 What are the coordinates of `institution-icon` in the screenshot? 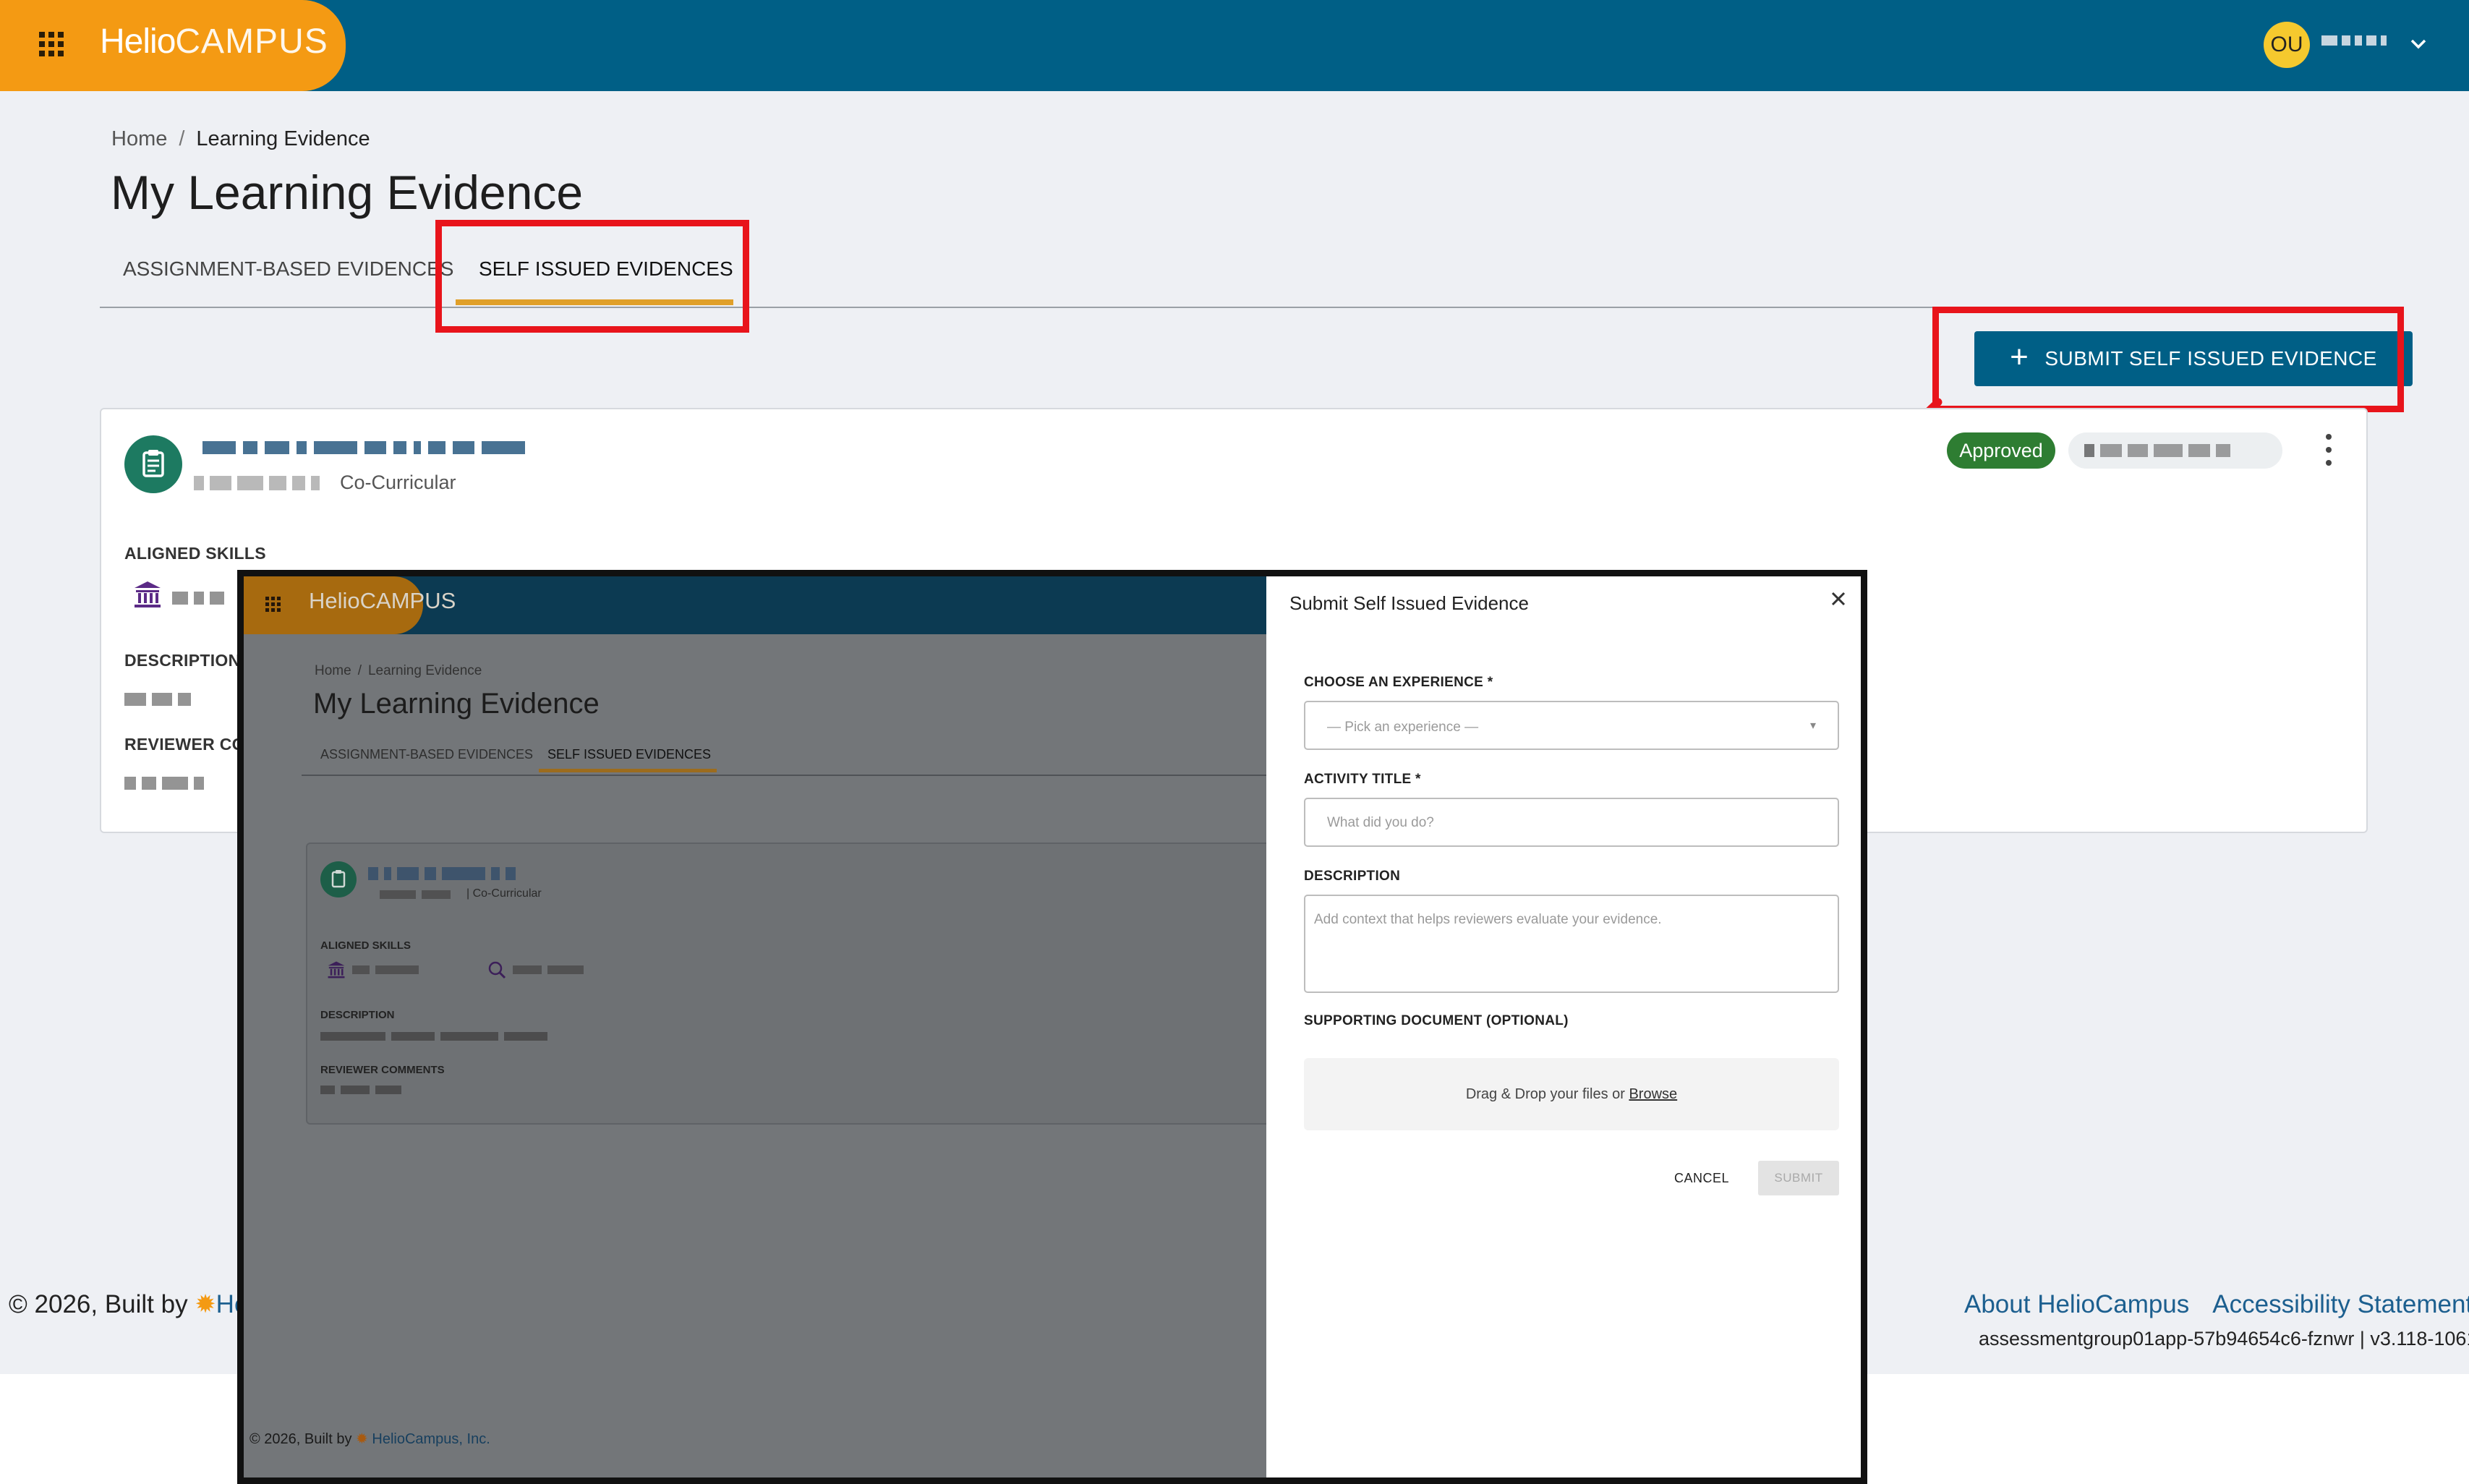 It's located at (148, 594).